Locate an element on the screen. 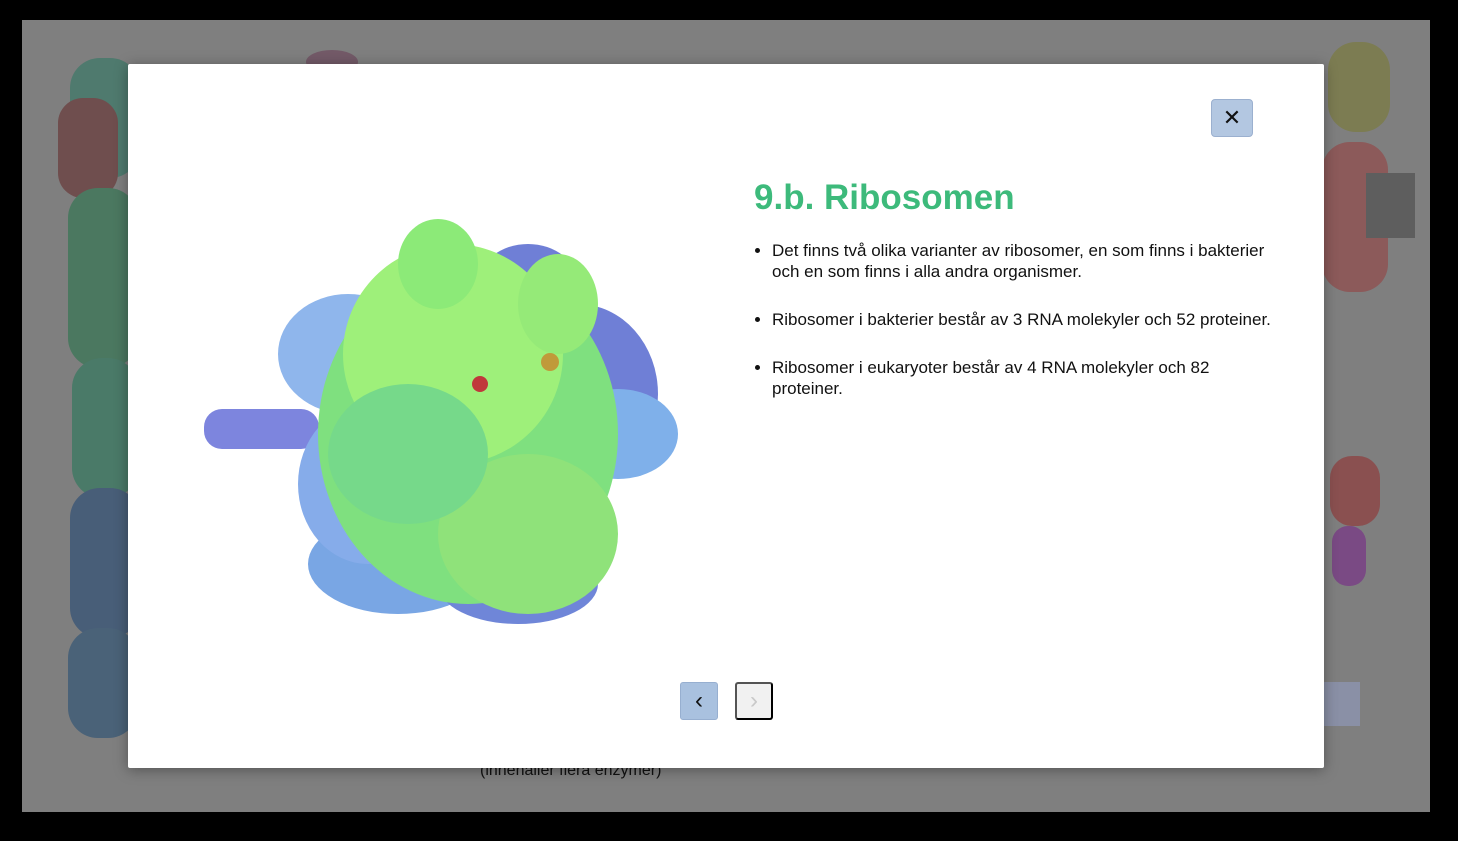 The image size is (1458, 841). previous-button: ‹ is located at coordinates (699, 701).